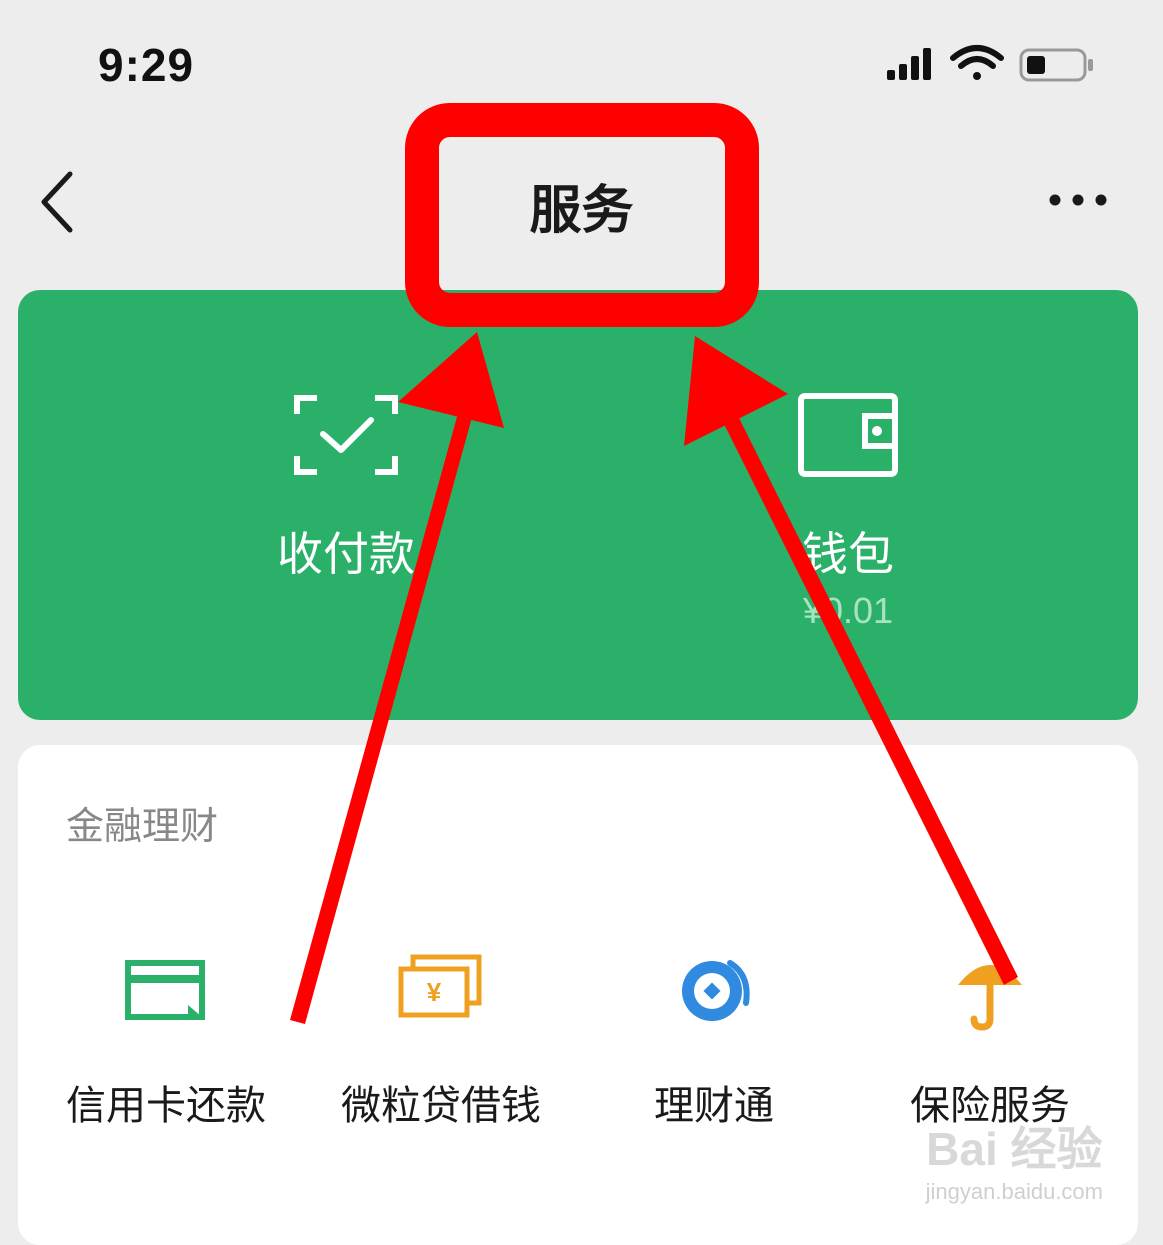 The height and width of the screenshot is (1245, 1163). What do you see at coordinates (1014, 1191) in the screenshot?
I see `watermark-url: jingyan.baidu.com` at bounding box center [1014, 1191].